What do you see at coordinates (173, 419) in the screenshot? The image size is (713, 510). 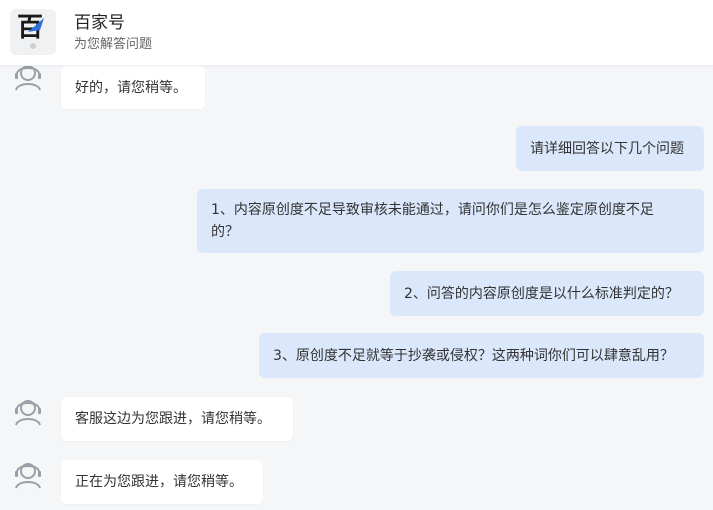 I see `message-text: 客服这边为您跟进，请您稍等。` at bounding box center [173, 419].